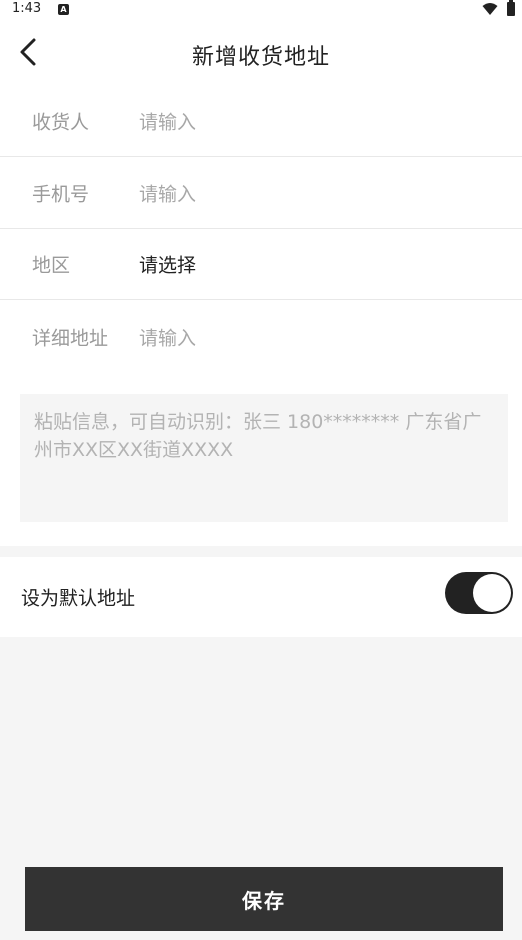 The image size is (522, 940). Describe the element at coordinates (261, 264) in the screenshot. I see `region-row: 地区 请选择` at that location.